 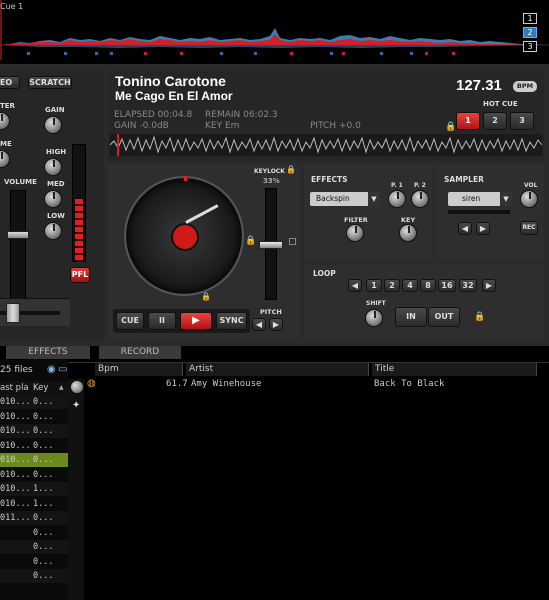 What do you see at coordinates (530, 46) in the screenshot?
I see `deck-select-3: 3` at bounding box center [530, 46].